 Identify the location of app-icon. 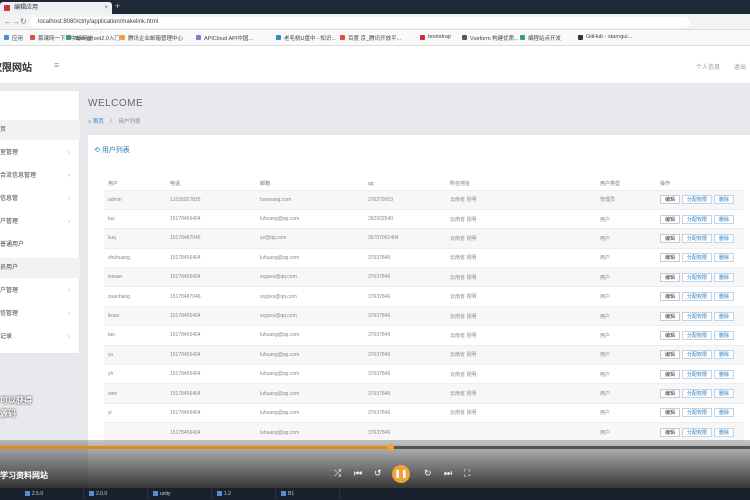
(91, 493).